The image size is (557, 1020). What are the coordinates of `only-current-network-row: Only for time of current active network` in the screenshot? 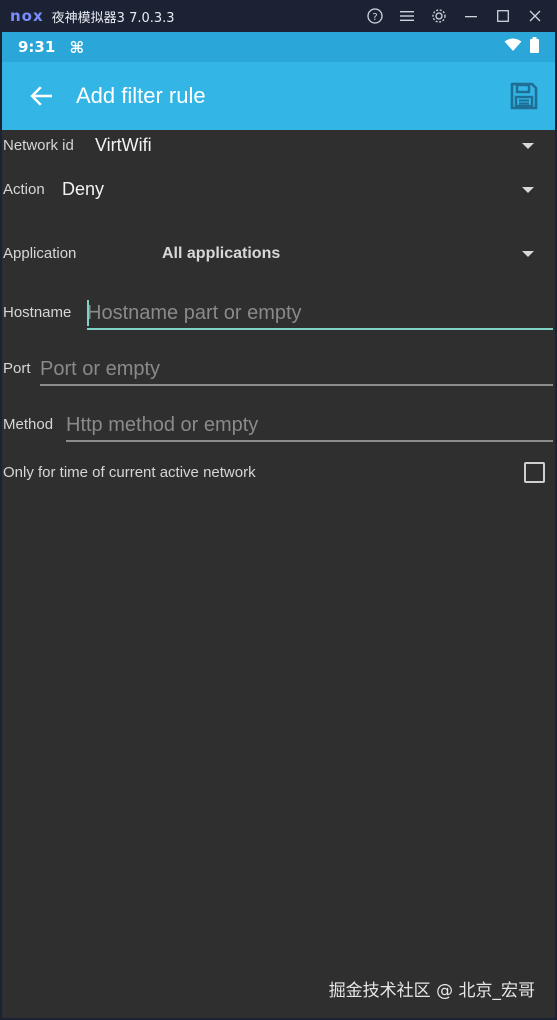 It's located at (278, 475).